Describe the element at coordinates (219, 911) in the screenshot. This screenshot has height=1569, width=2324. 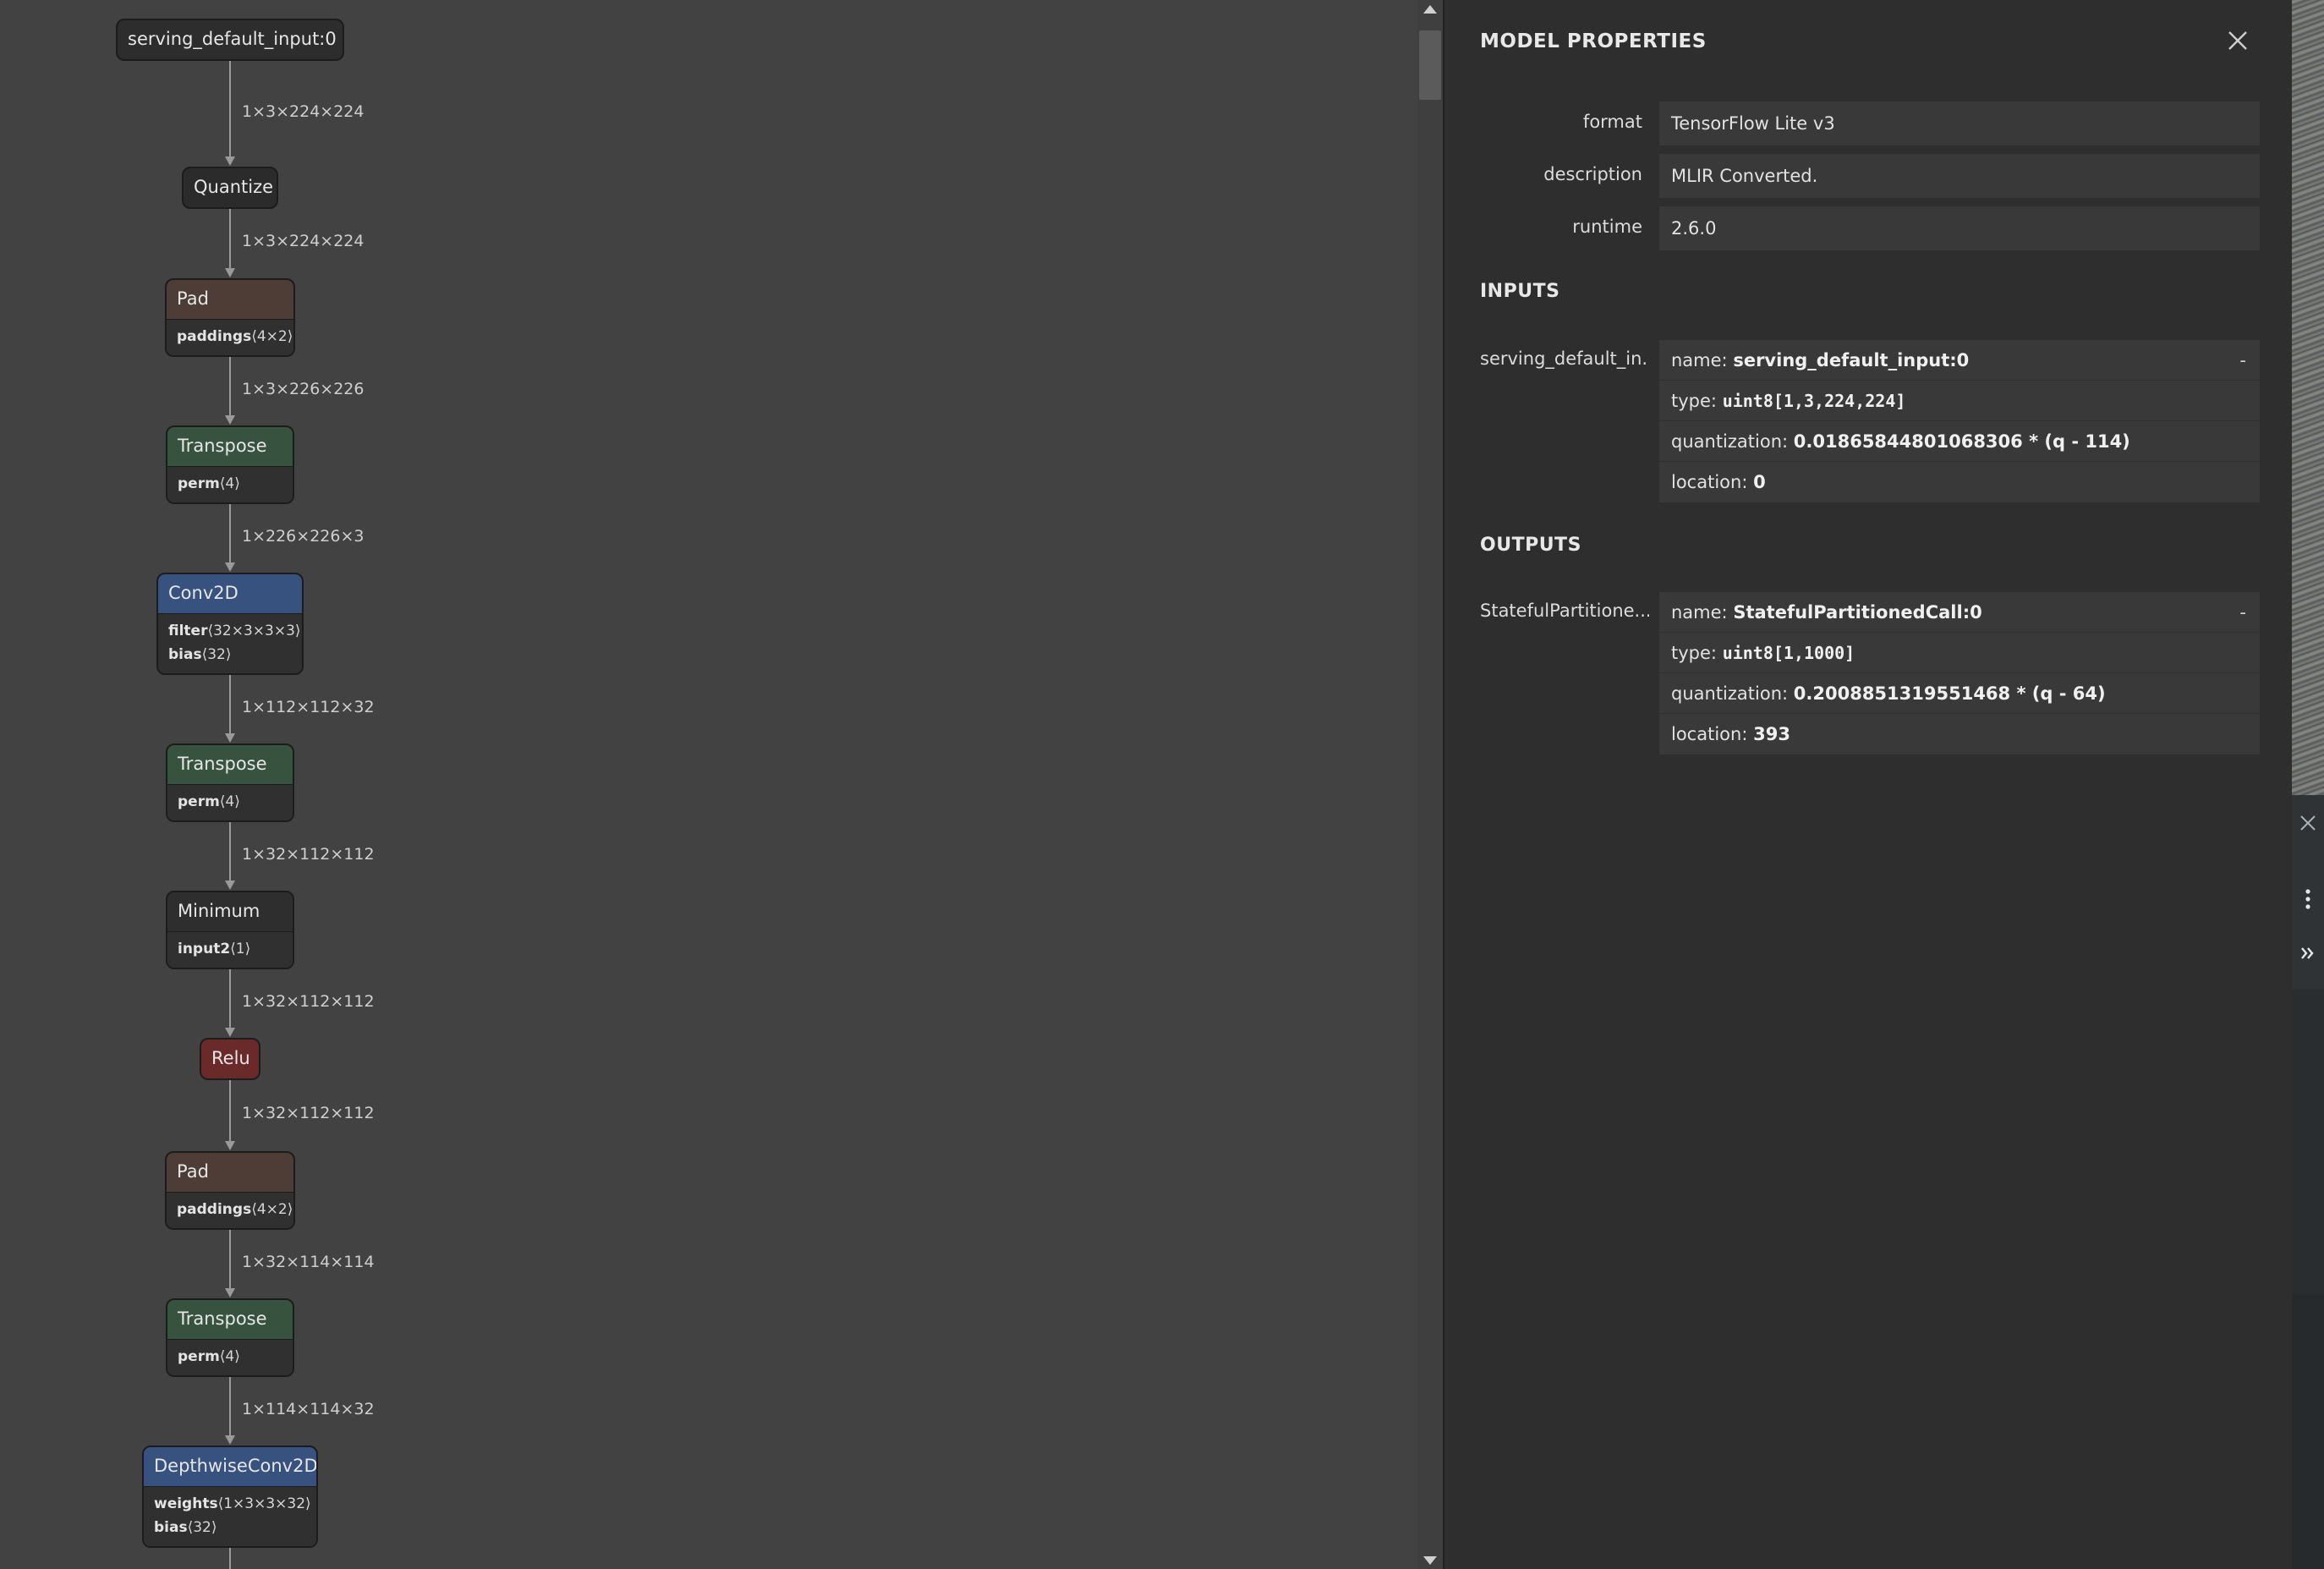
I see `node-title: Minimum` at that location.